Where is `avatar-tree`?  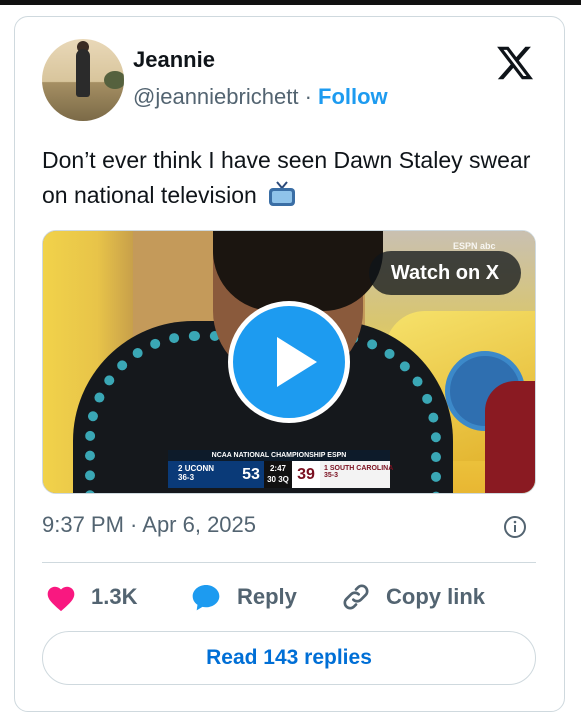
avatar-tree is located at coordinates (114, 80).